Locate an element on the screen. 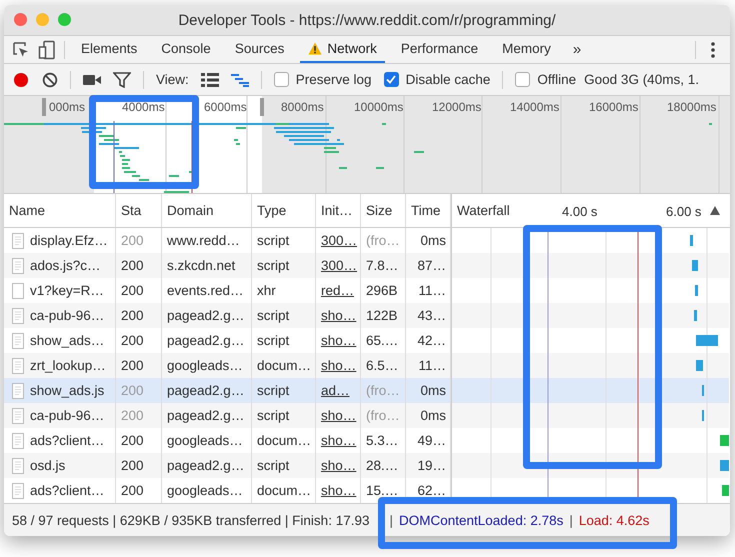  time-tick-label: 14000ms is located at coordinates (535, 107).